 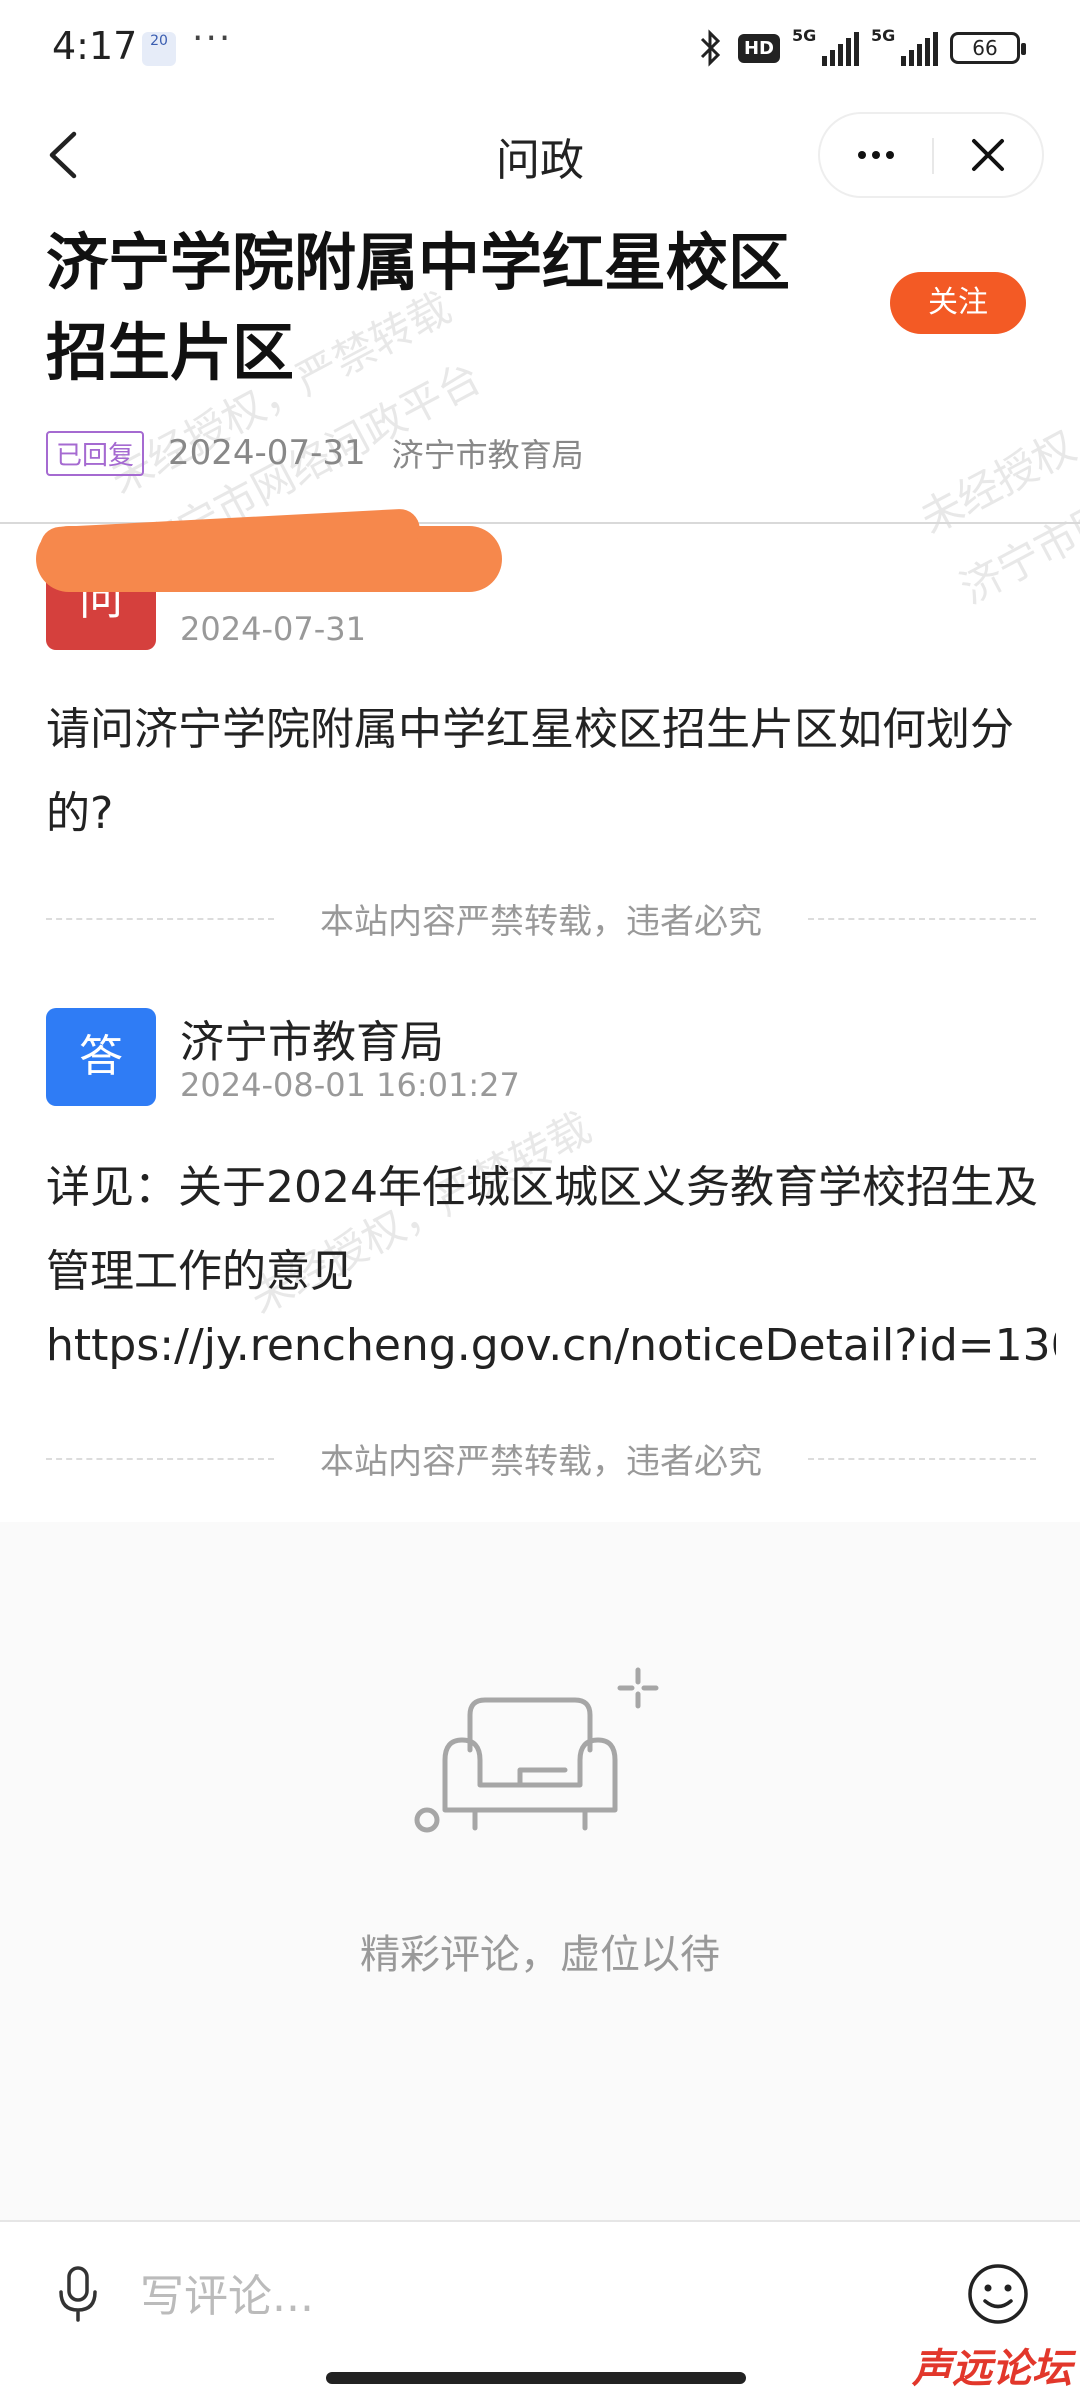 What do you see at coordinates (540, 50) in the screenshot?
I see `status-bar: 4:17 20 ··· HD 5G 5G 66` at bounding box center [540, 50].